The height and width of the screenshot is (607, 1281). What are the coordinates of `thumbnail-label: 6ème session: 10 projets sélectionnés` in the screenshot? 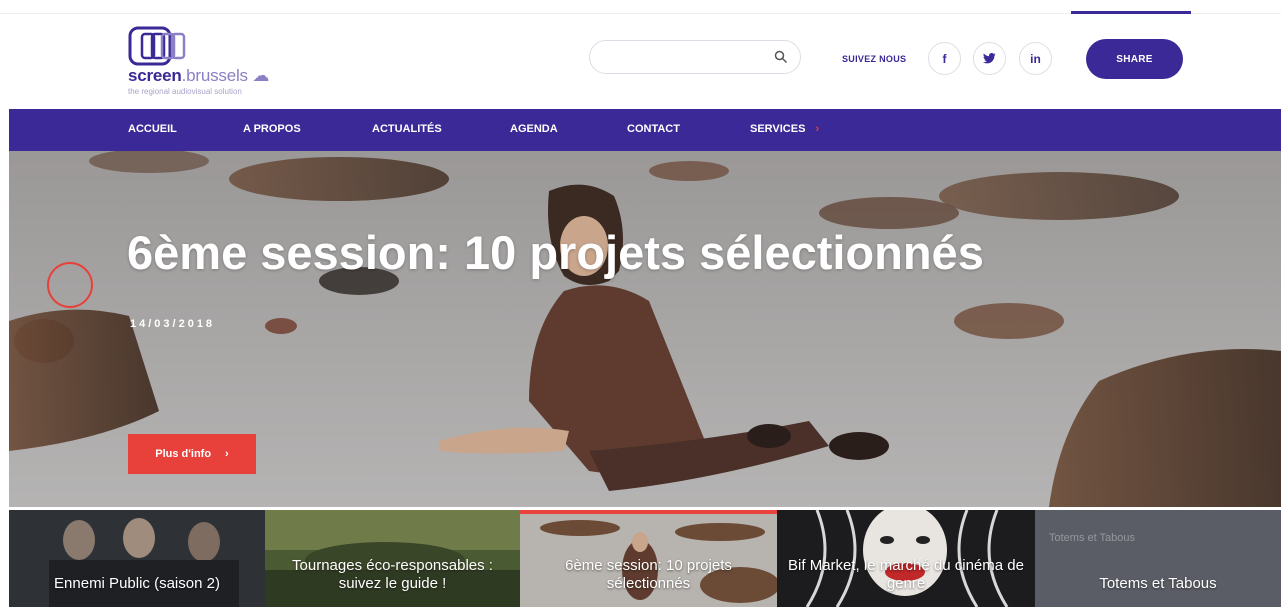 It's located at (648, 574).